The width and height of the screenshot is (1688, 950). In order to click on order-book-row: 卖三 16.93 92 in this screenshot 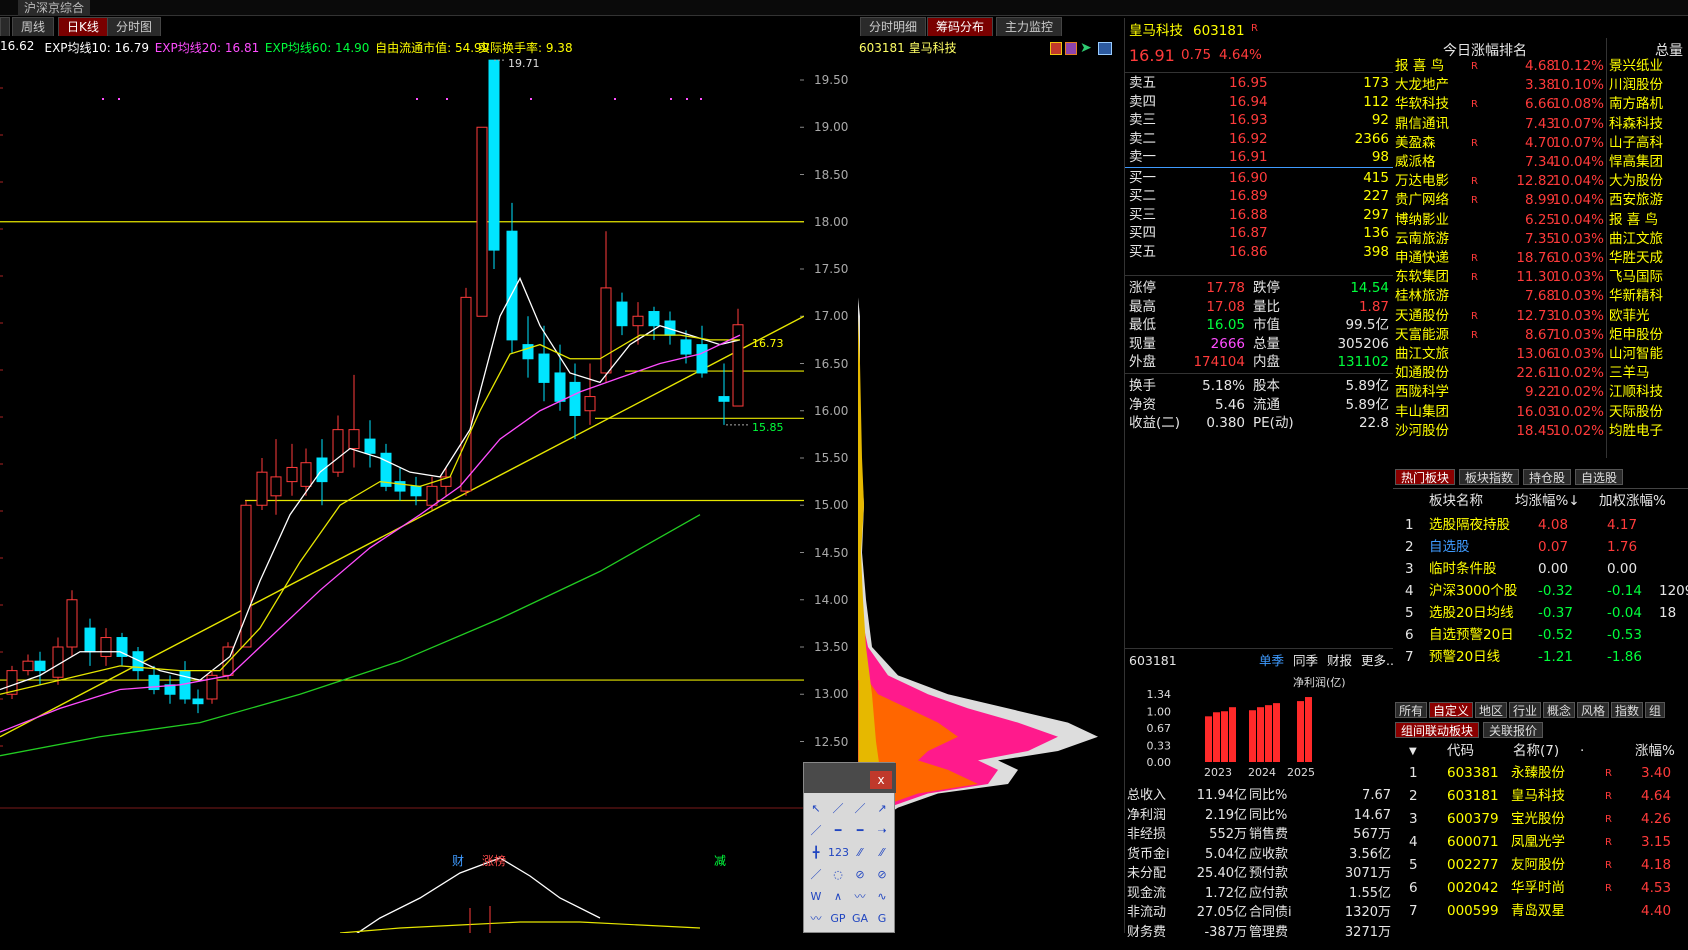, I will do `click(1259, 120)`.